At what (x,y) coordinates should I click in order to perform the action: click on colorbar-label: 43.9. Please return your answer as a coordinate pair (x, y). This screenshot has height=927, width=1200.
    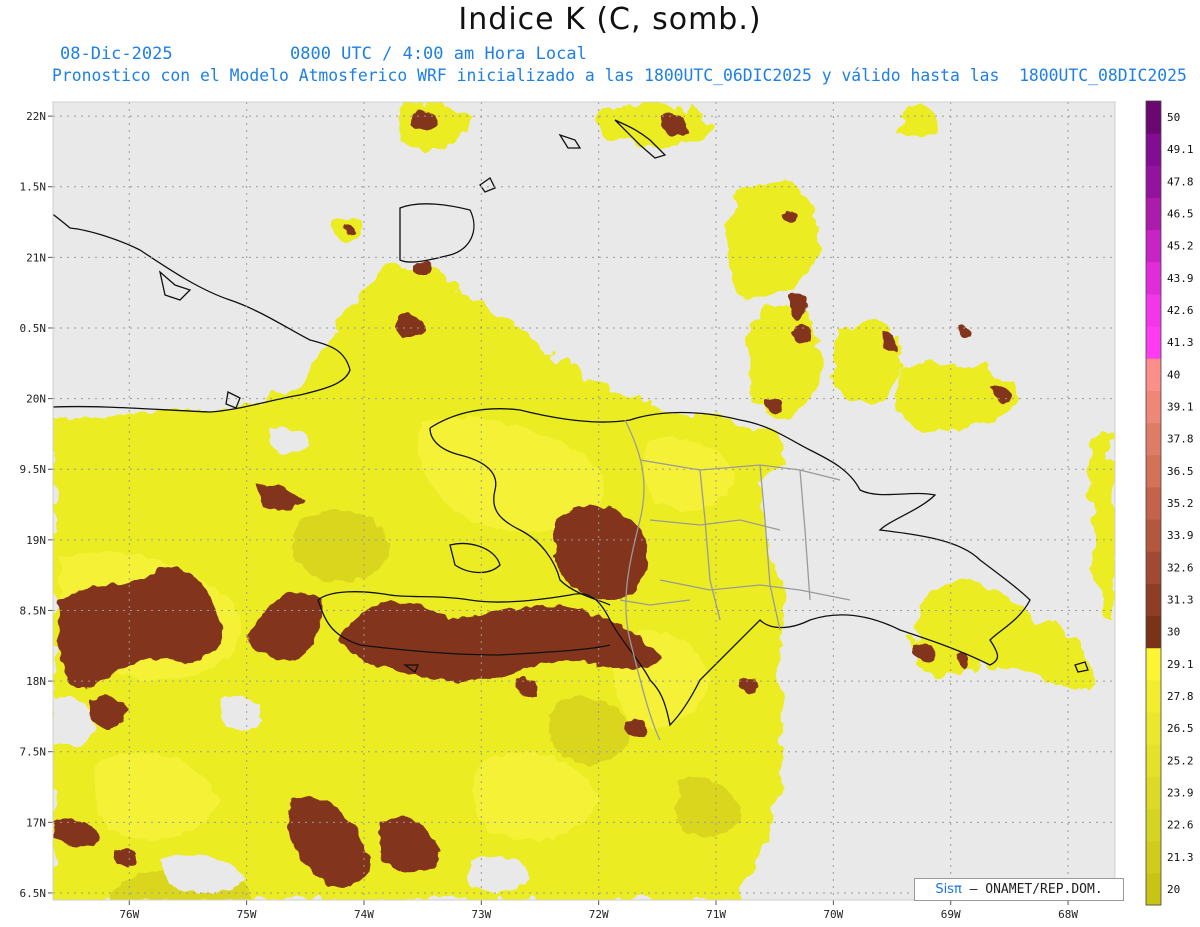
    Looking at the image, I should click on (1180, 278).